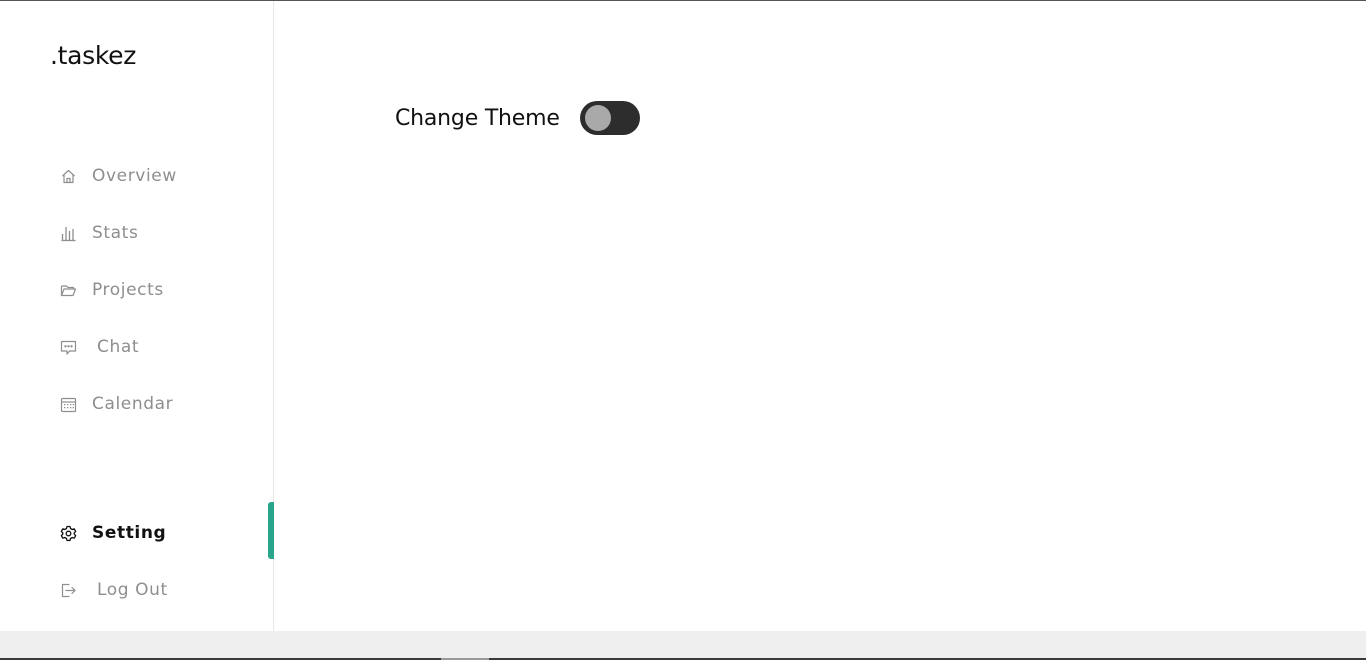 This screenshot has width=1366, height=660. What do you see at coordinates (271, 530) in the screenshot?
I see `active-indicator` at bounding box center [271, 530].